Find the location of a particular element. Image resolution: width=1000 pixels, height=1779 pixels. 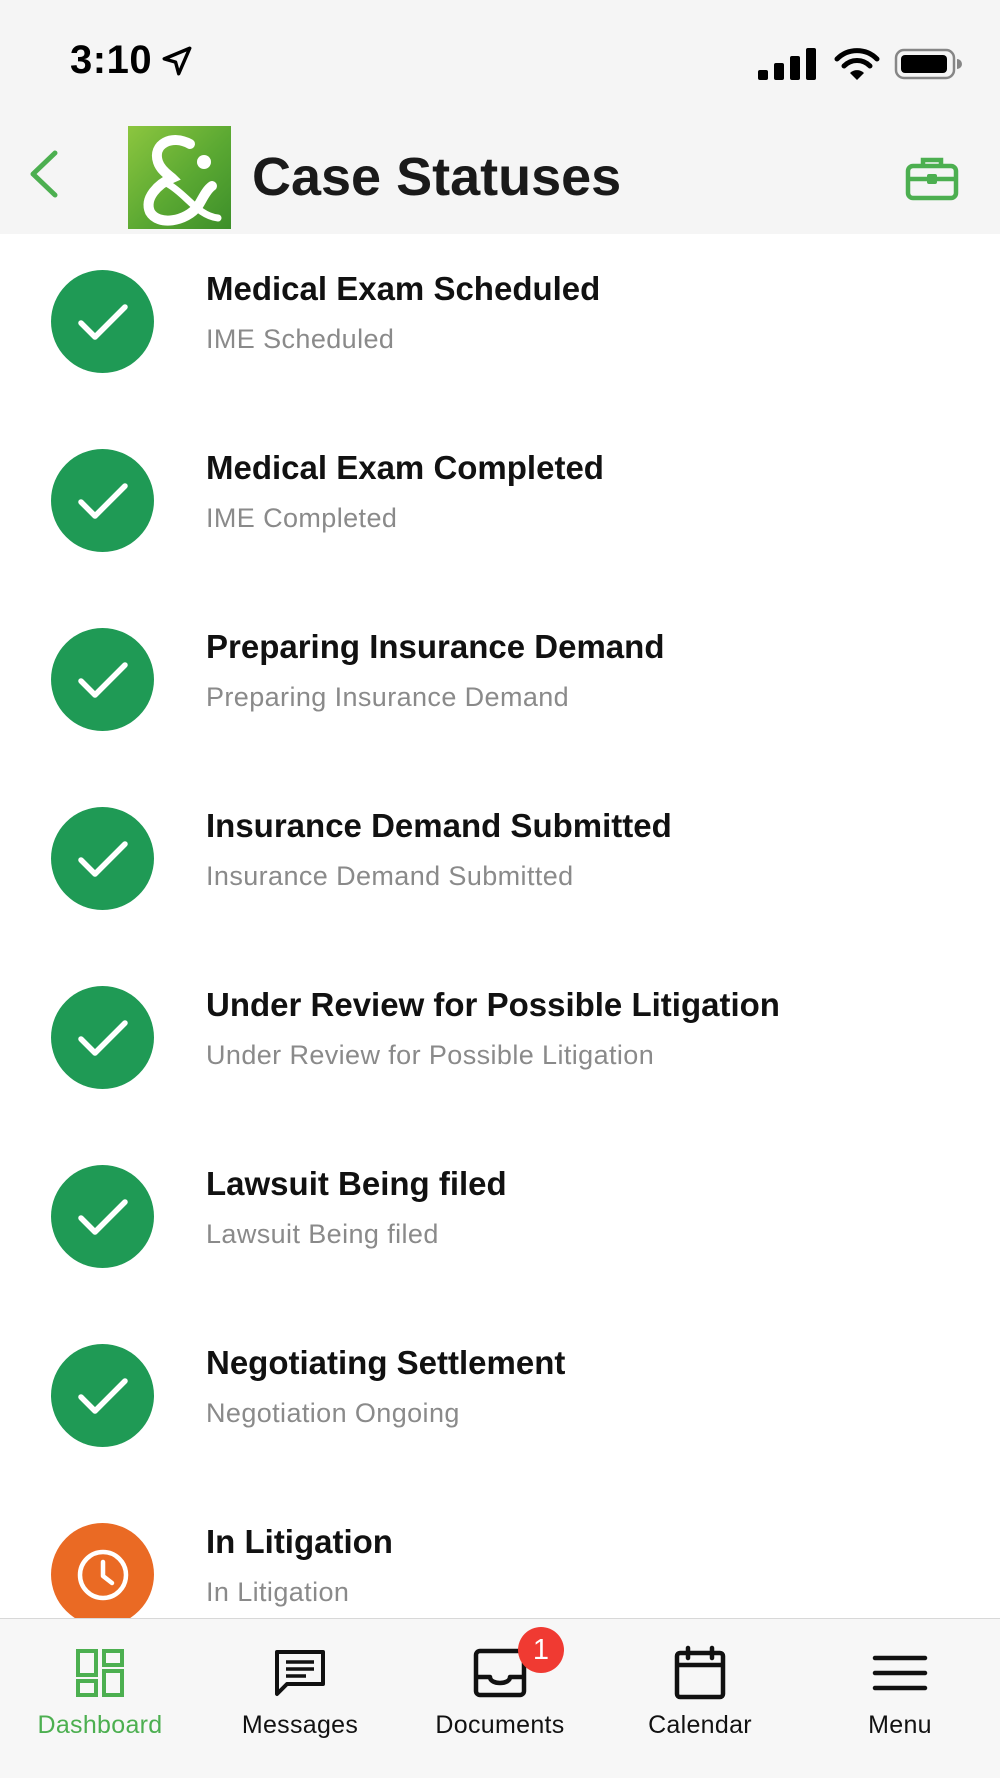

status-title: Lawsuit Being filed is located at coordinates (356, 1183).